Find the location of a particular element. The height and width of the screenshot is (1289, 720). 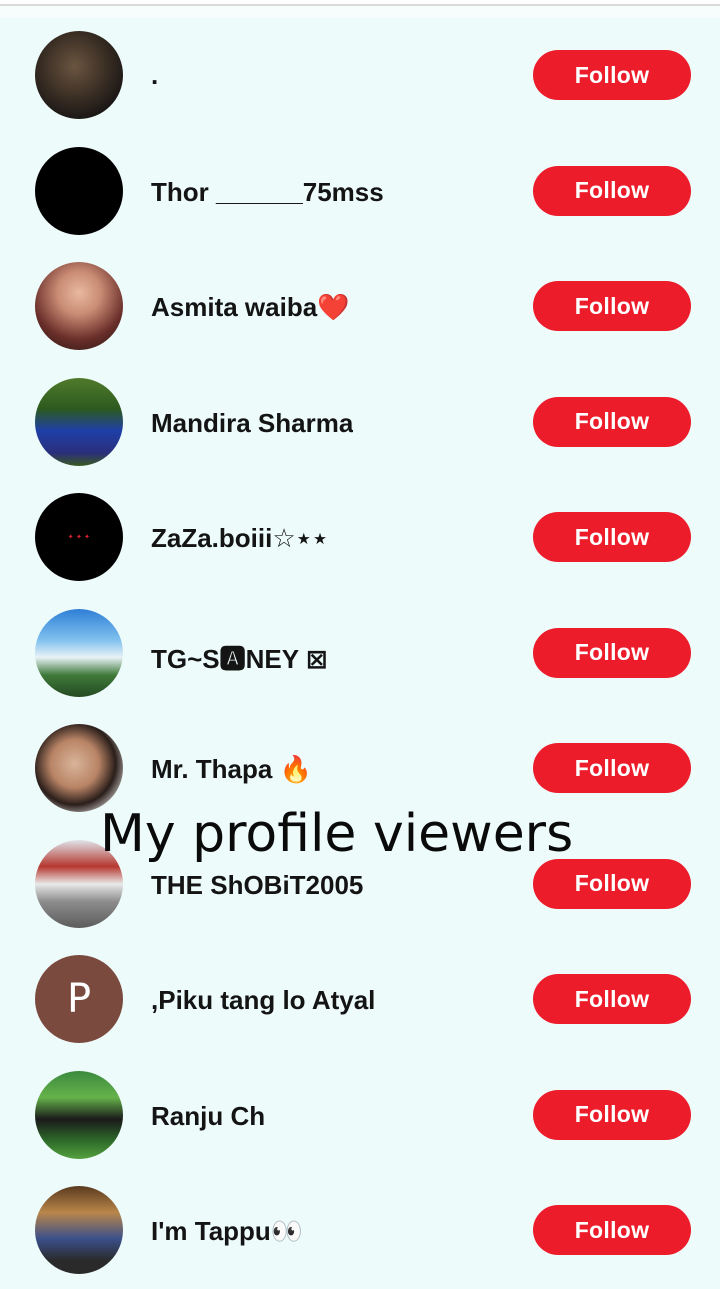

list-item: TG~S🅰NEY ⊠ Follow is located at coordinates (360, 654).